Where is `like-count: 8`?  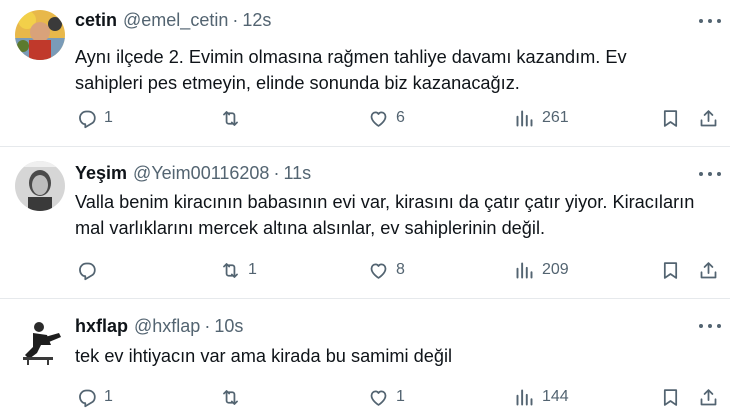 like-count: 8 is located at coordinates (400, 269).